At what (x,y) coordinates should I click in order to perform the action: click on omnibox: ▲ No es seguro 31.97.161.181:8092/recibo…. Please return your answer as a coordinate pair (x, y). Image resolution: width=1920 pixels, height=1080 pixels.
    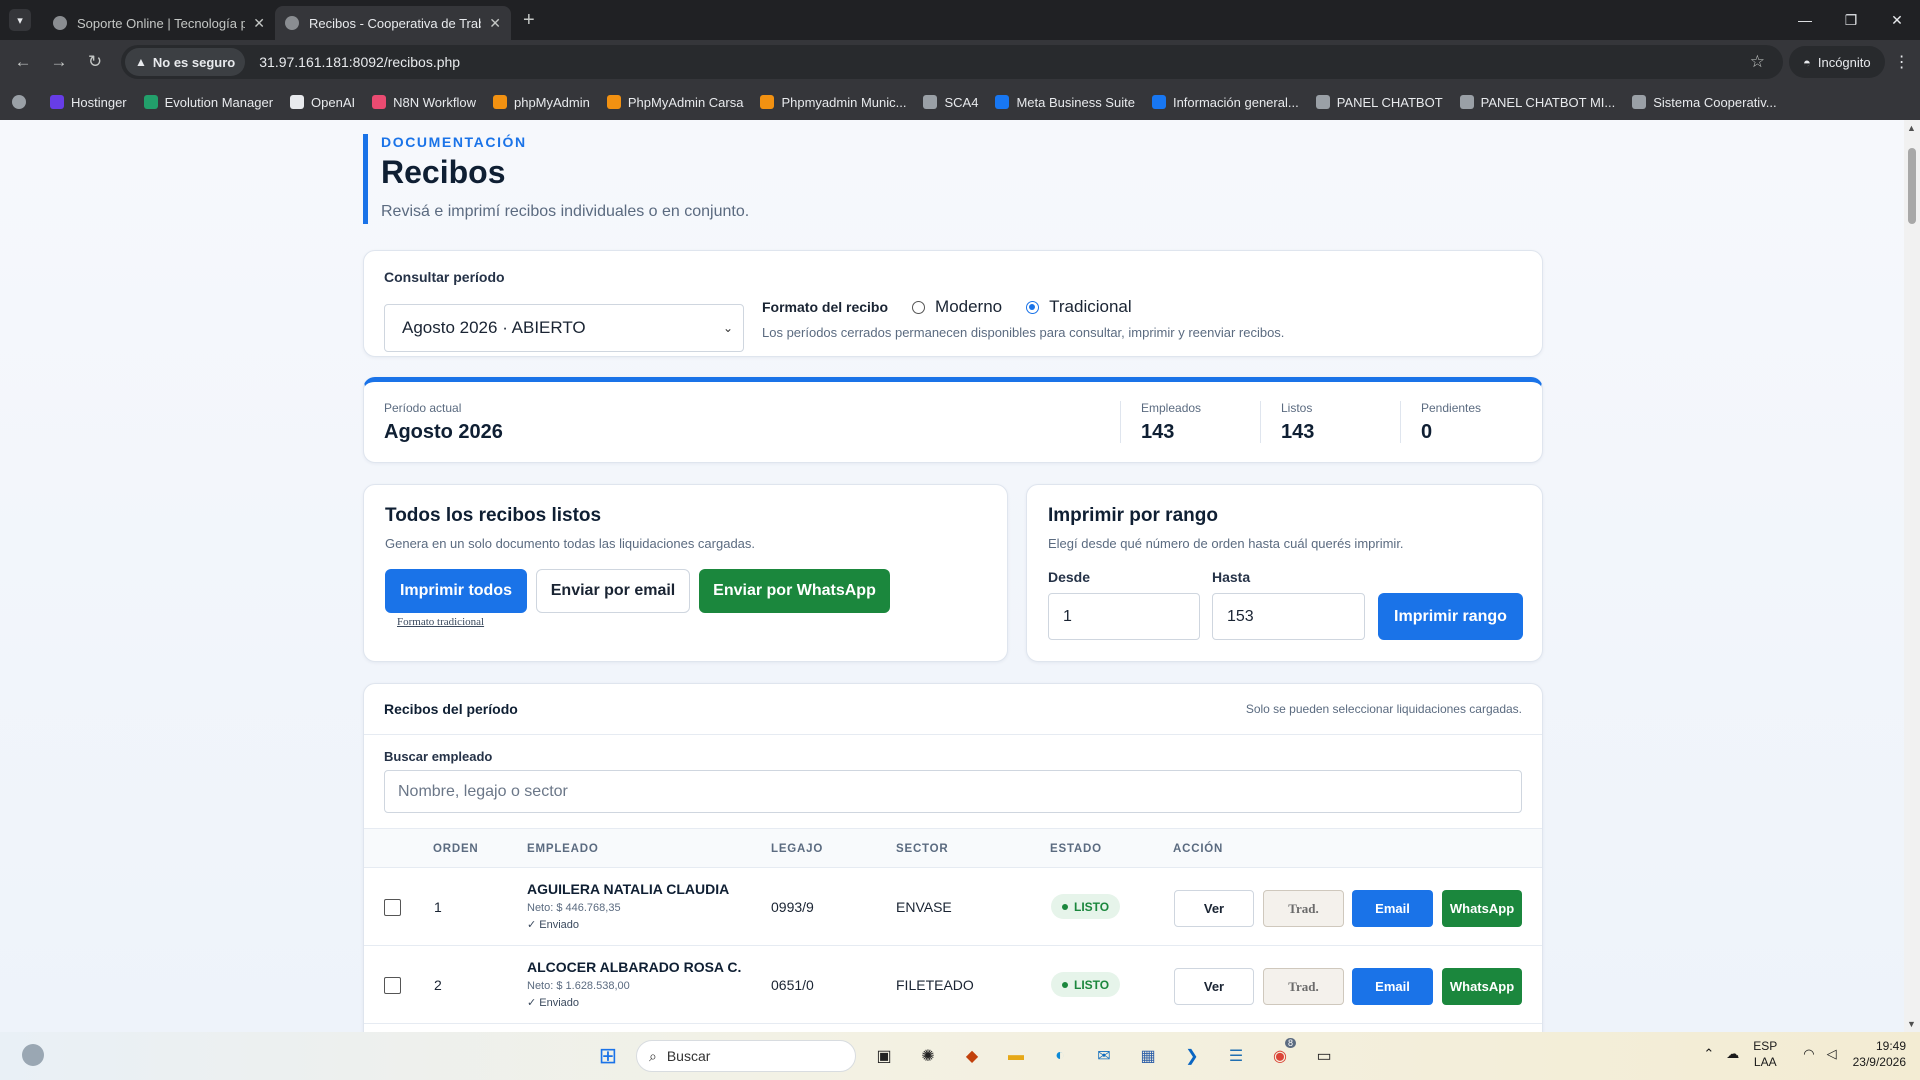
    Looking at the image, I should click on (952, 62).